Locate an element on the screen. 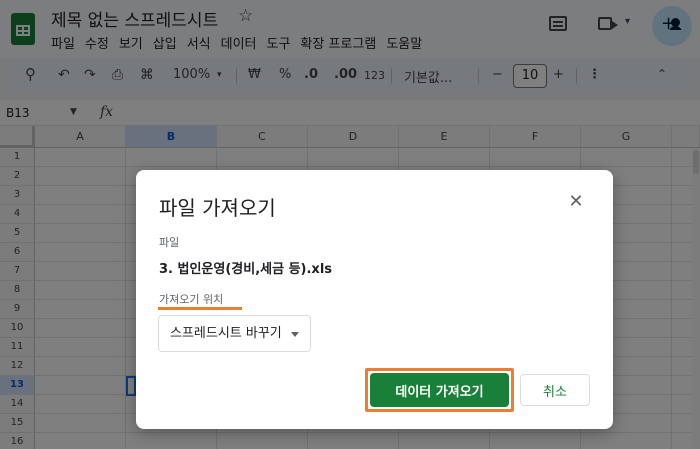 The width and height of the screenshot is (700, 449). cancel-button: 취소 is located at coordinates (555, 390).